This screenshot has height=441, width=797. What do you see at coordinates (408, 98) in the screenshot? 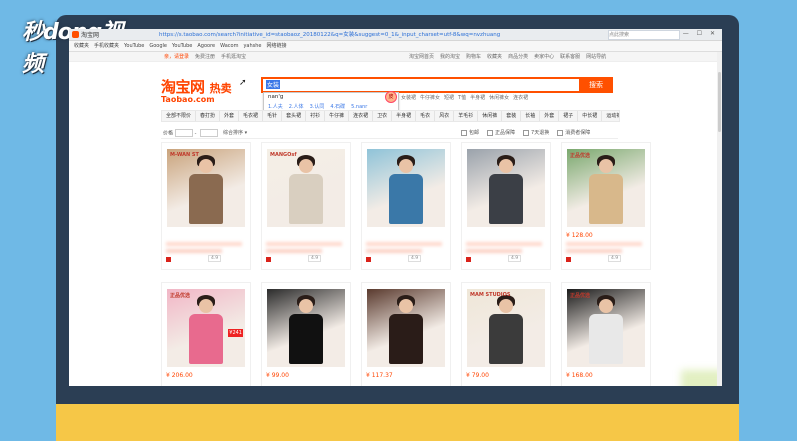
I see `hot-word-link: 女装裙` at bounding box center [408, 98].